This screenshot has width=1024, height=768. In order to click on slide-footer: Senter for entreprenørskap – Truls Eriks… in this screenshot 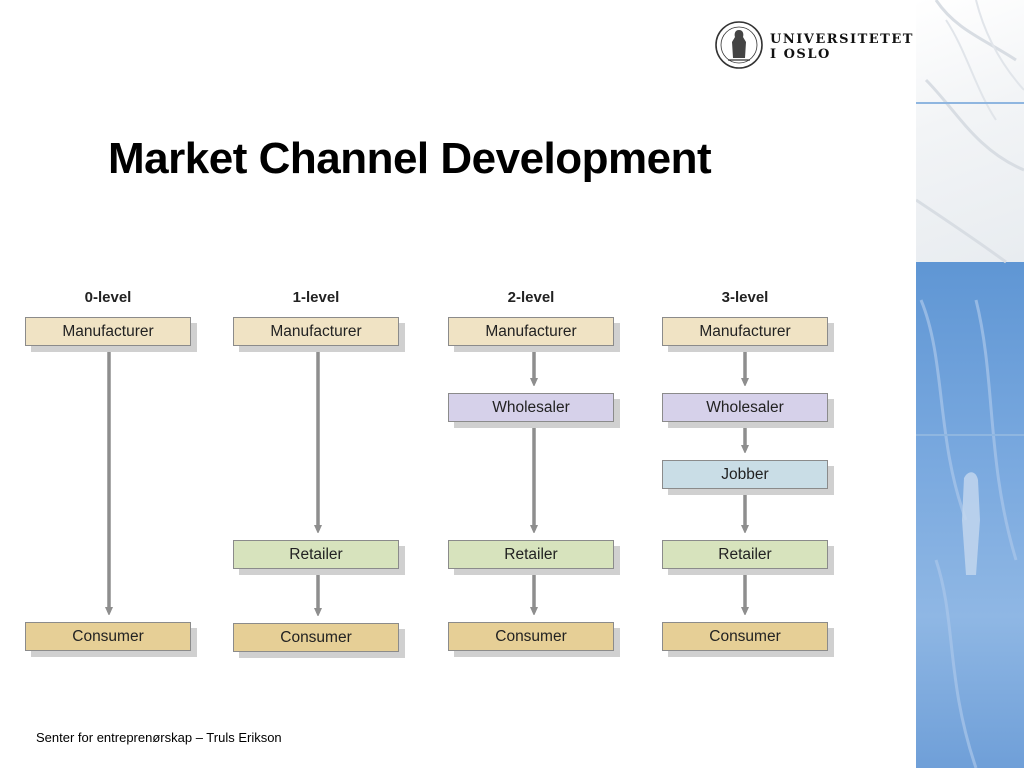, I will do `click(159, 737)`.